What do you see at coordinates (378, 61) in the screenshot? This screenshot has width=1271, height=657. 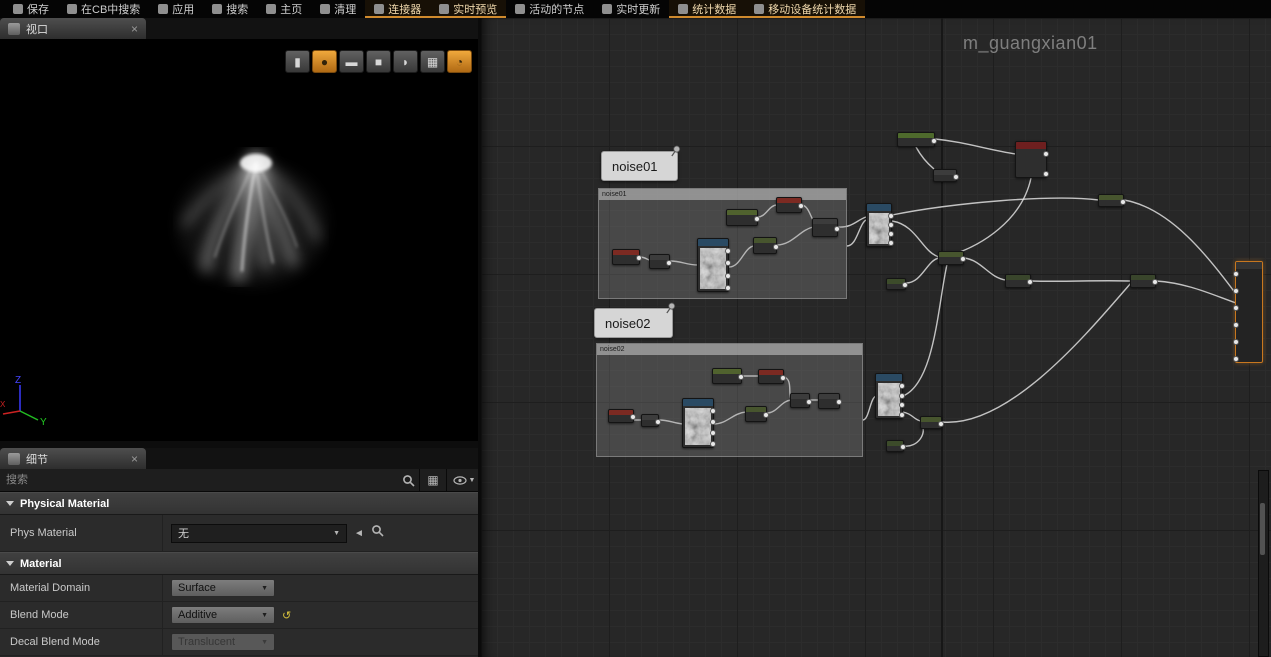 I see `primitive-cube-button: ■` at bounding box center [378, 61].